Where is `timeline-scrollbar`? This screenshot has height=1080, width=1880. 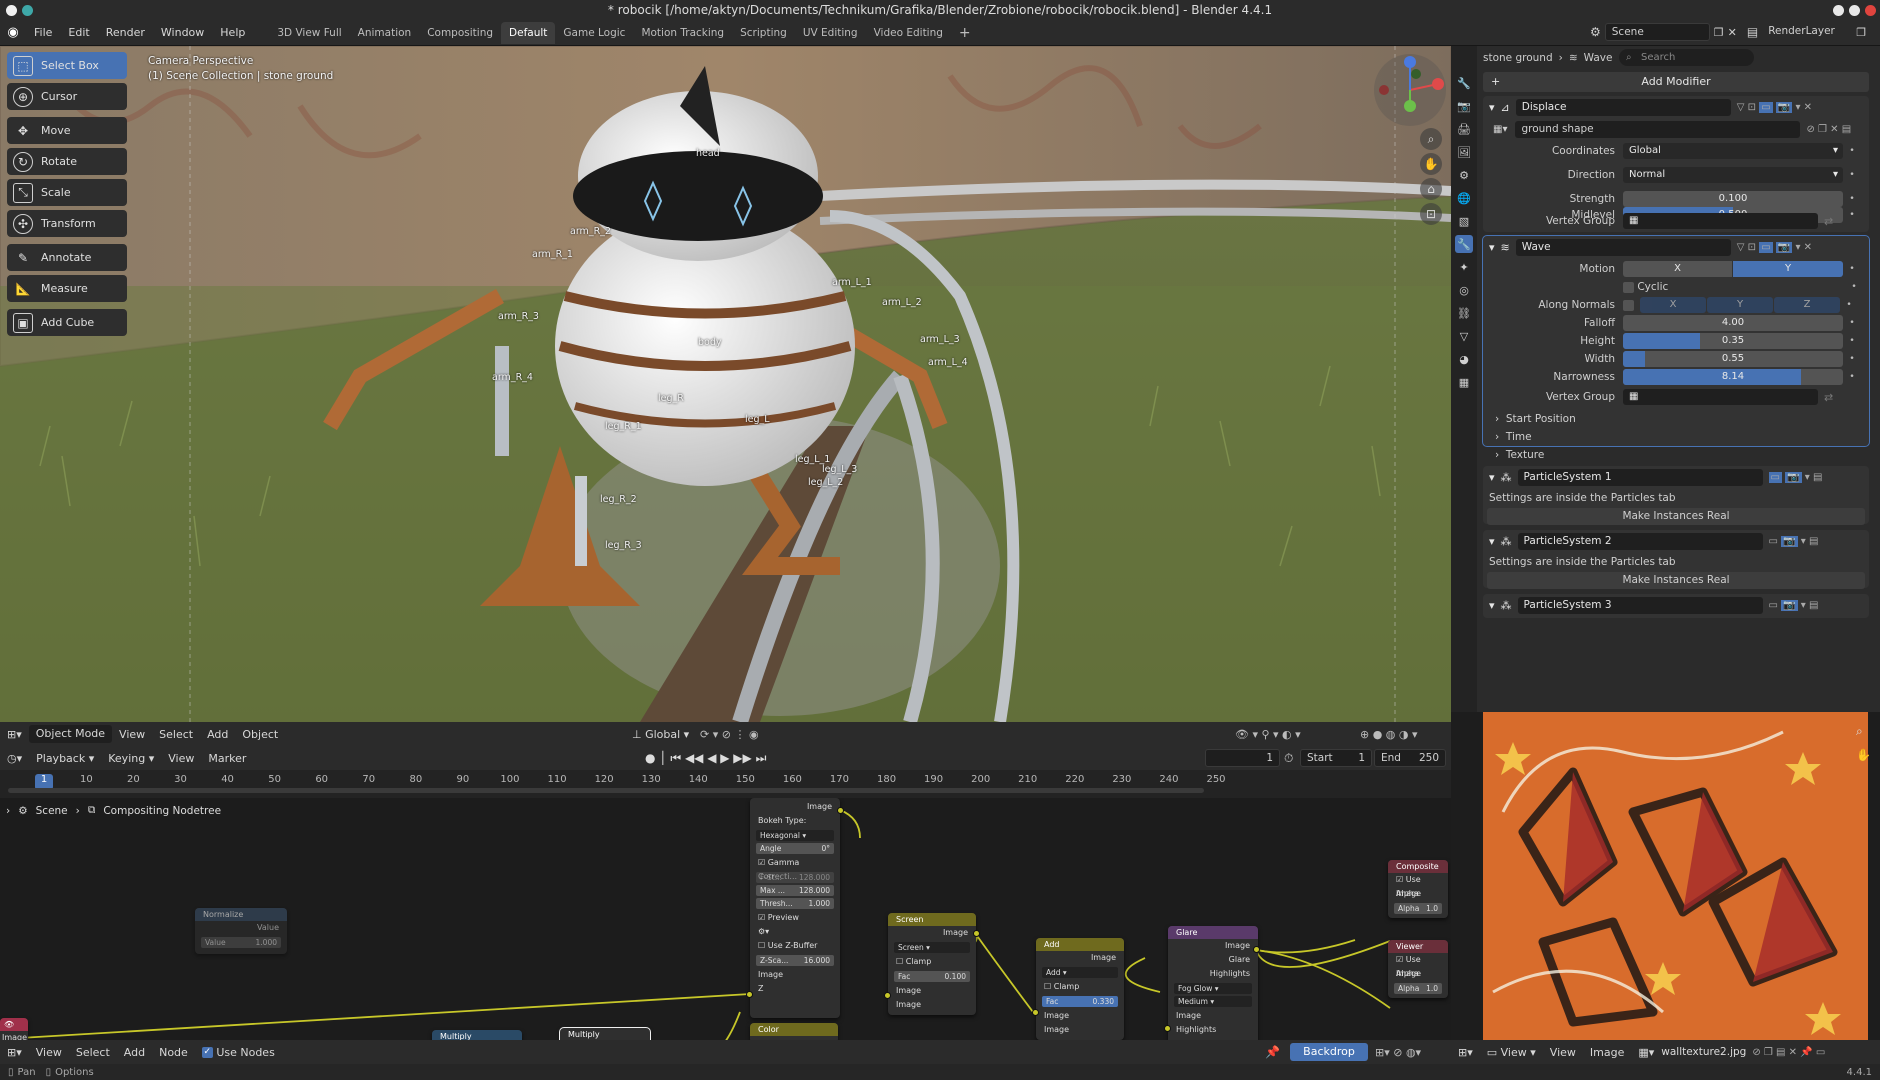 timeline-scrollbar is located at coordinates (606, 790).